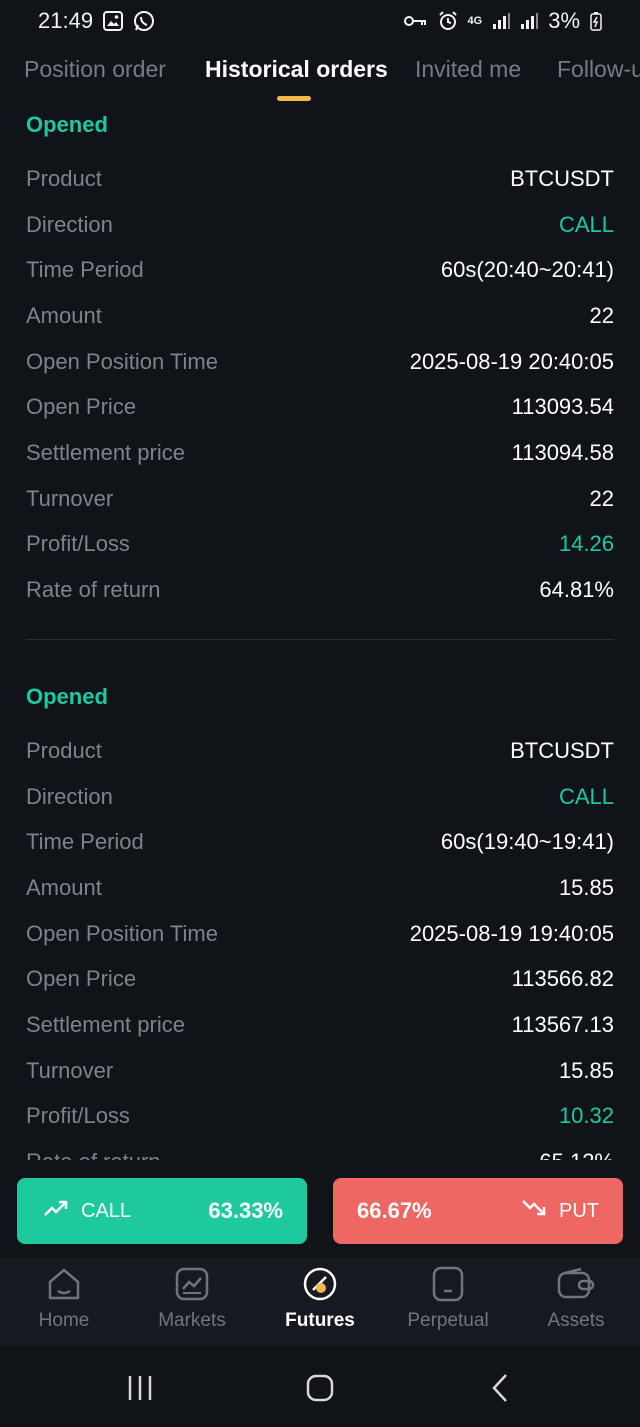 Image resolution: width=640 pixels, height=1427 pixels. What do you see at coordinates (527, 841) in the screenshot?
I see `row-value: 60s(19:40~19:41)` at bounding box center [527, 841].